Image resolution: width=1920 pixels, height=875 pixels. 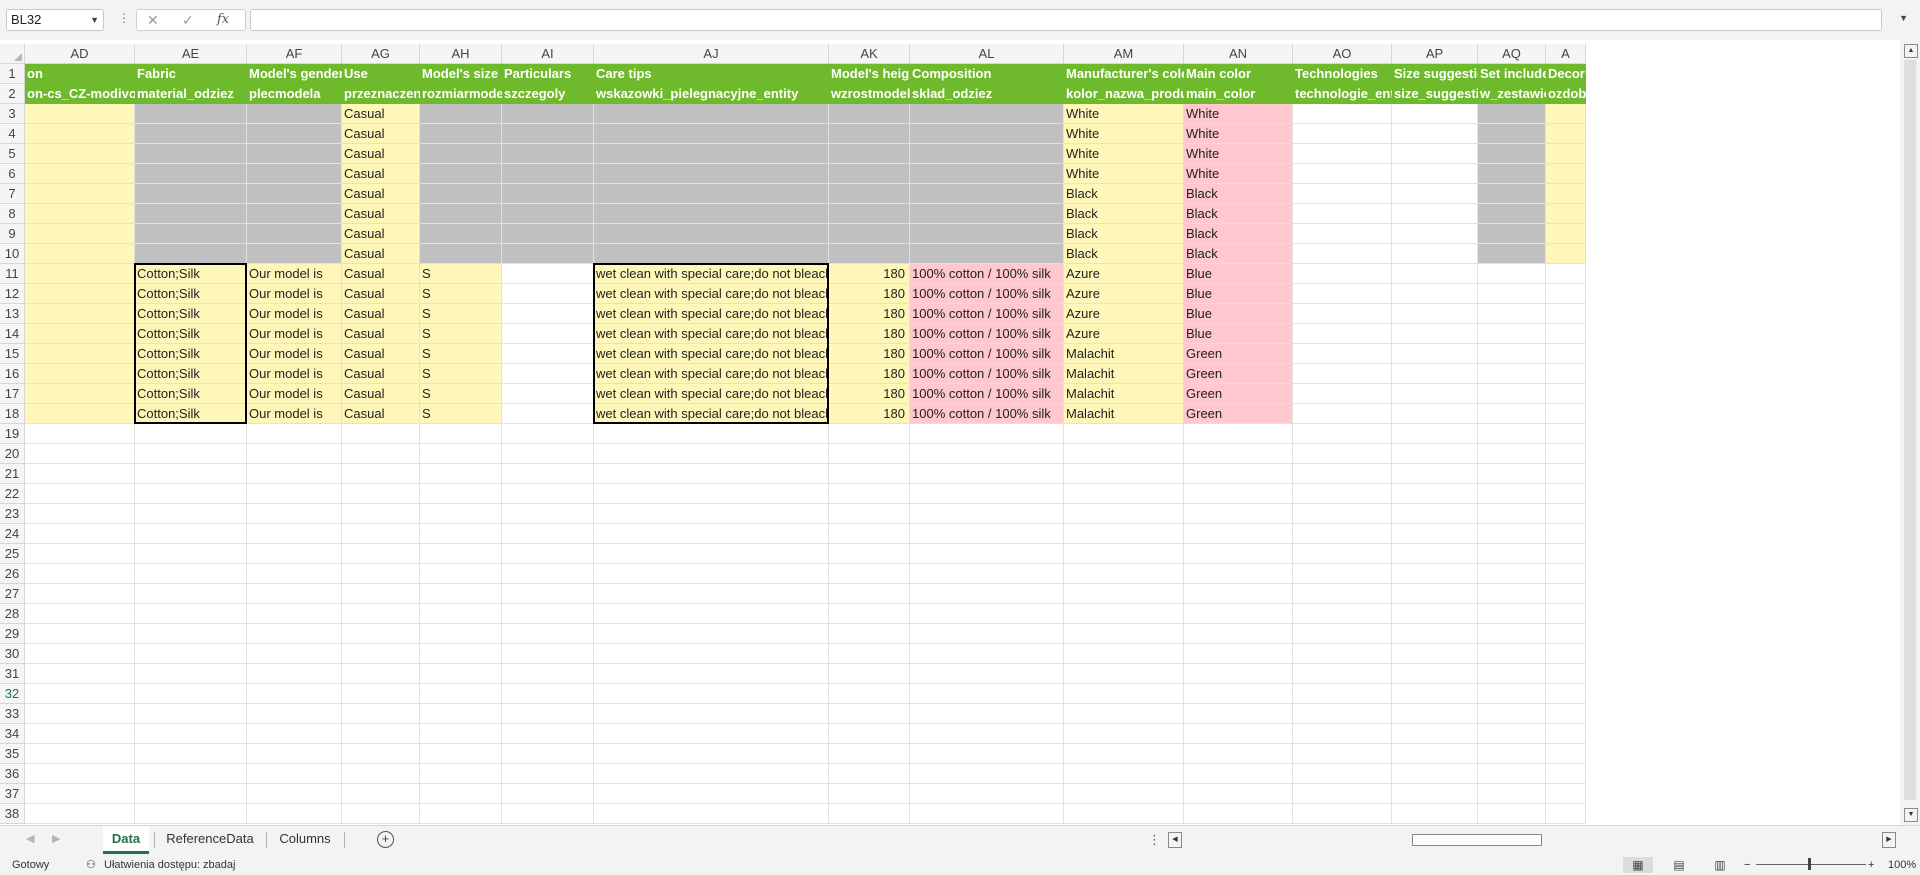 I want to click on cell-aj4, so click(x=711, y=134).